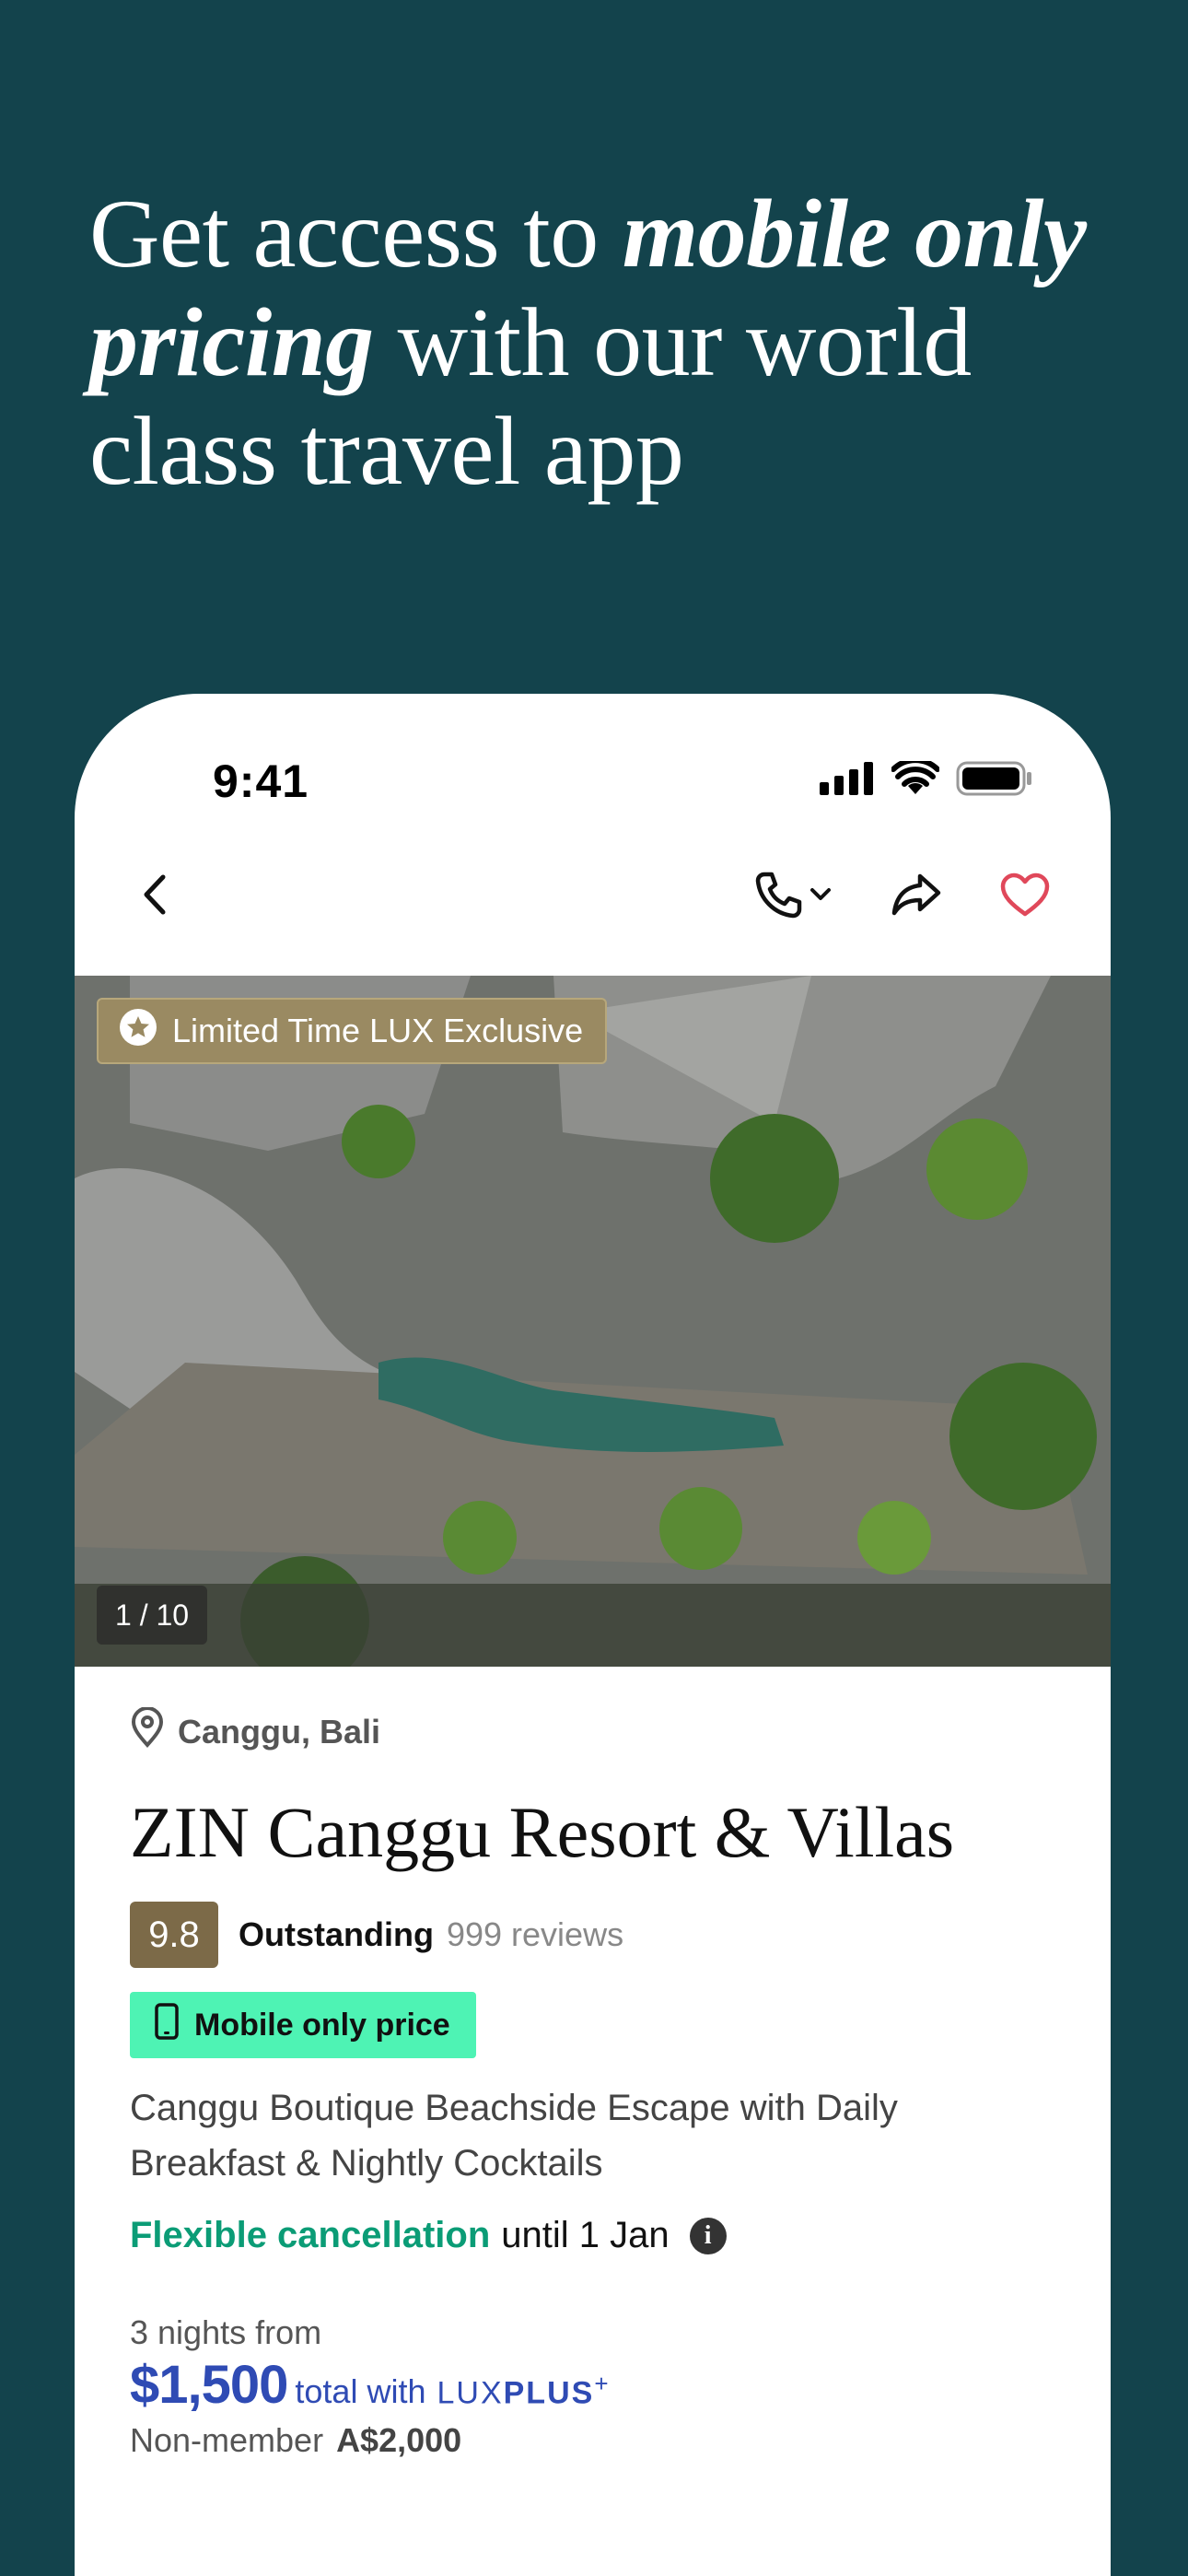  Describe the element at coordinates (593, 763) in the screenshot. I see `status-bar: 9:41` at that location.